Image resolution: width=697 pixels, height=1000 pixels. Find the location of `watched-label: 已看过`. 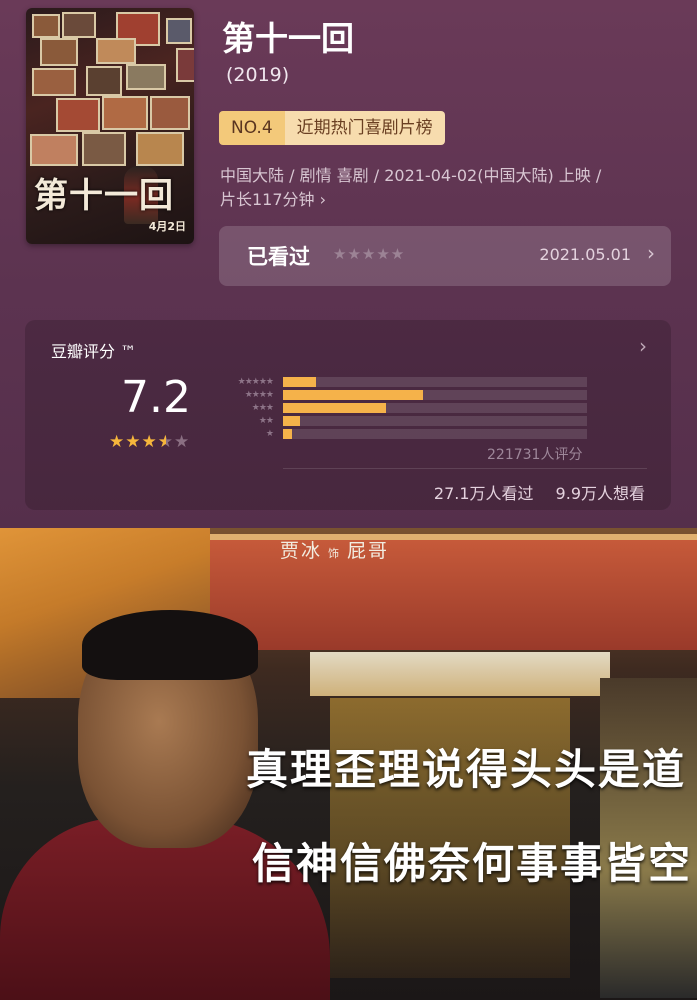

watched-label: 已看过 is located at coordinates (278, 257).